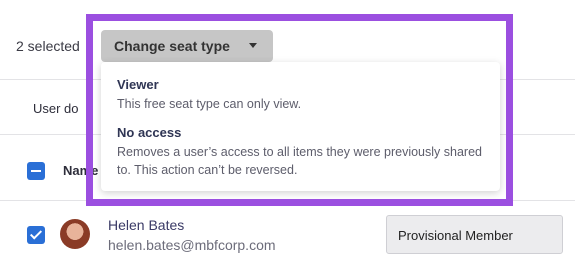 The width and height of the screenshot is (575, 265). Describe the element at coordinates (36, 235) in the screenshot. I see `row-checkbox` at that location.